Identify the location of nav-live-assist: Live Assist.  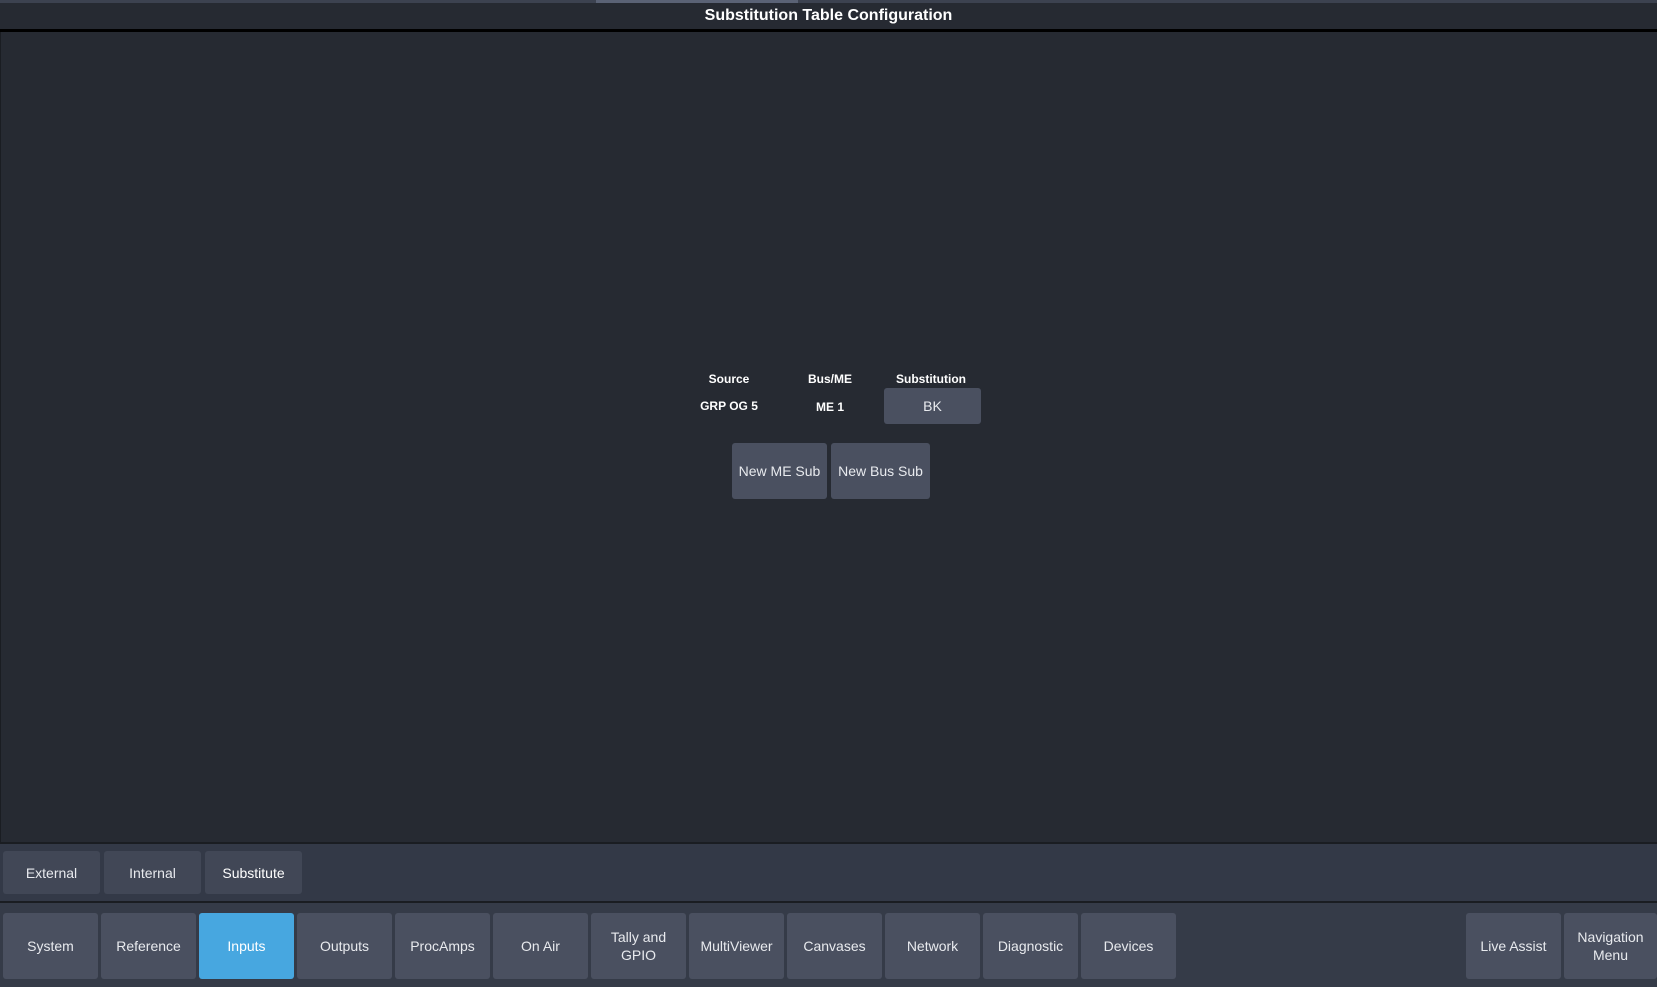
(1513, 946).